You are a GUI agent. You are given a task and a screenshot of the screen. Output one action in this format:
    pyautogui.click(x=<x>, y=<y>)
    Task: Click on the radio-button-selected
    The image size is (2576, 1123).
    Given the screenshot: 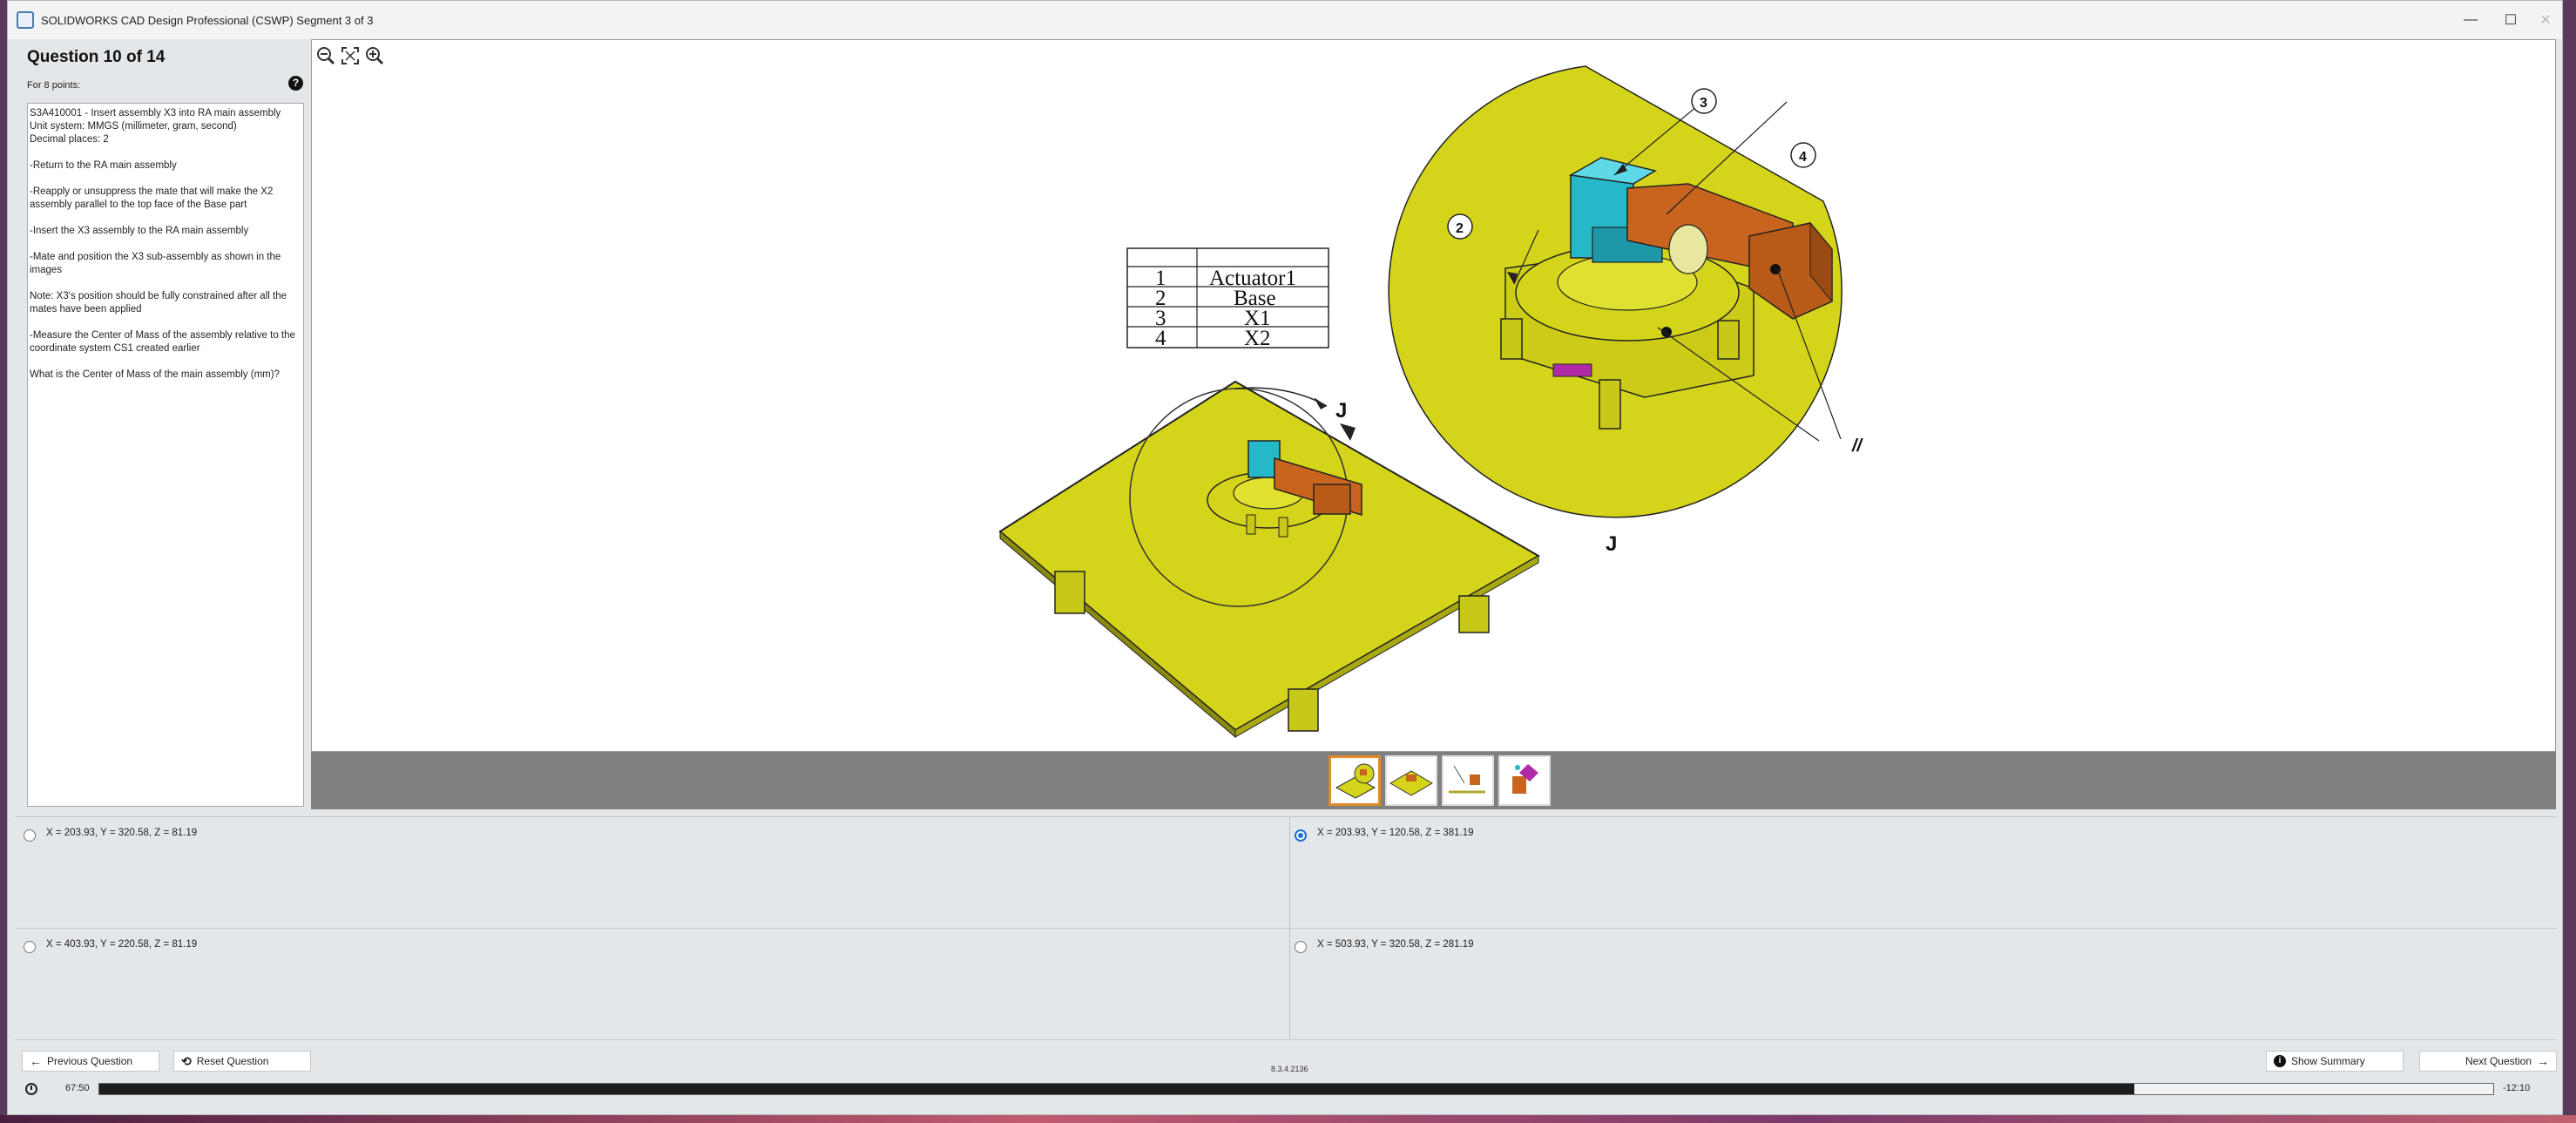 What is the action you would take?
    pyautogui.click(x=1301, y=835)
    